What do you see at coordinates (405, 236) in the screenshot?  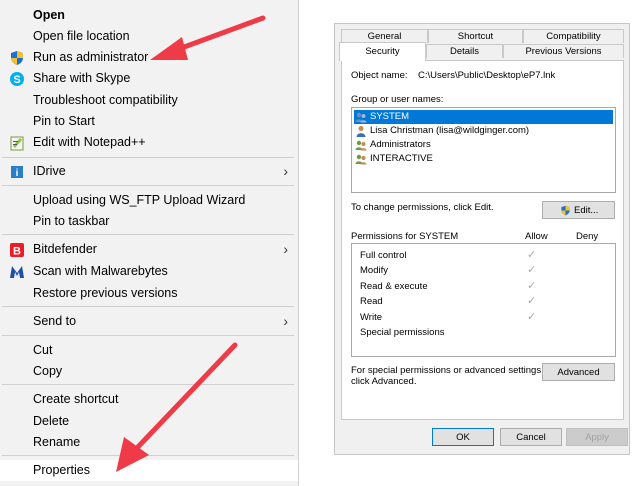 I see `permissions-for-label: Permissions for SYSTEM` at bounding box center [405, 236].